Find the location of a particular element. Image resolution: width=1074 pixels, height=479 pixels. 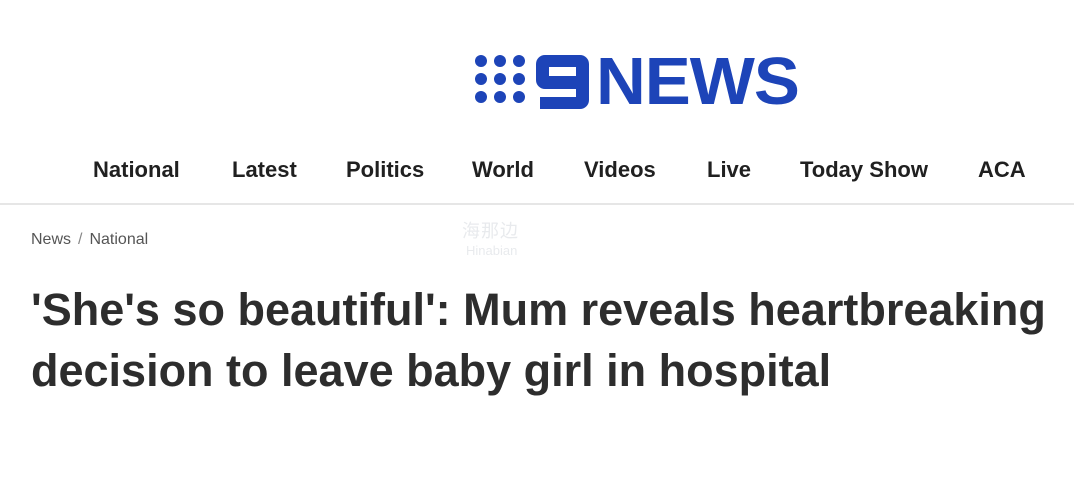

nav-item-aca: ACA is located at coordinates (1002, 170).